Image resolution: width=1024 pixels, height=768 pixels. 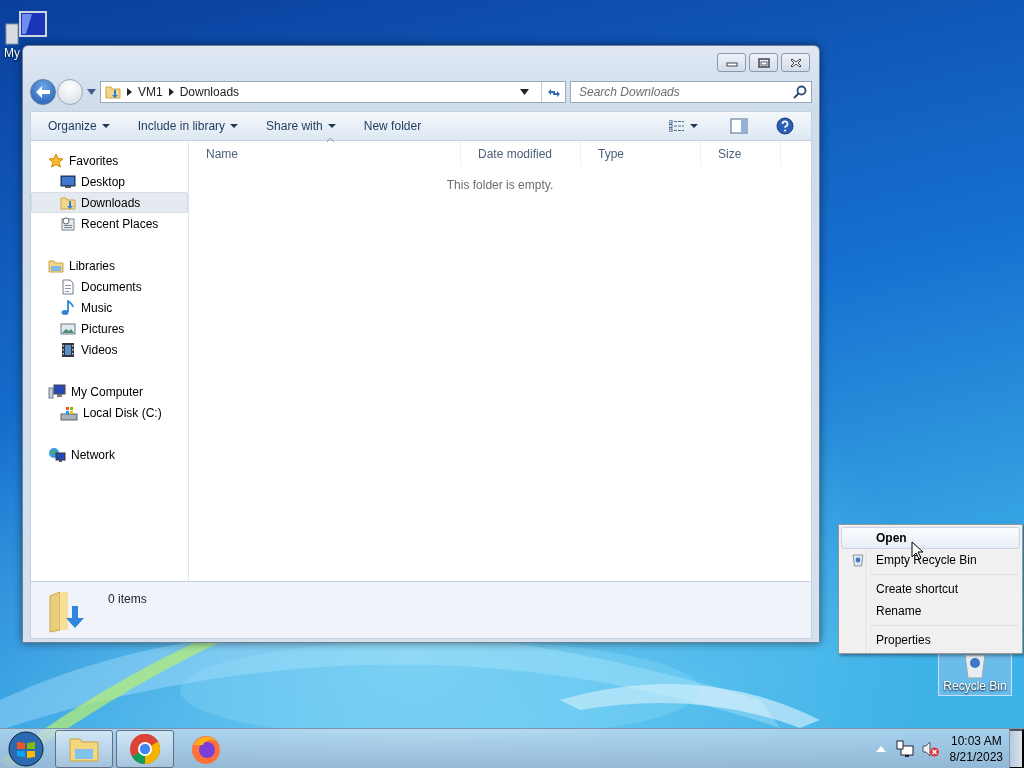 I want to click on toolbar-button: Include in library, so click(x=188, y=126).